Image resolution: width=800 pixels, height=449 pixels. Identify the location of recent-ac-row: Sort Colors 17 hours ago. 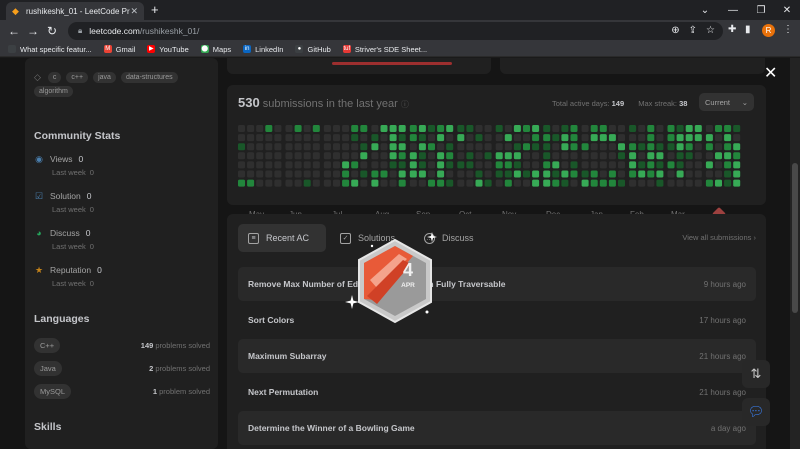
(497, 320).